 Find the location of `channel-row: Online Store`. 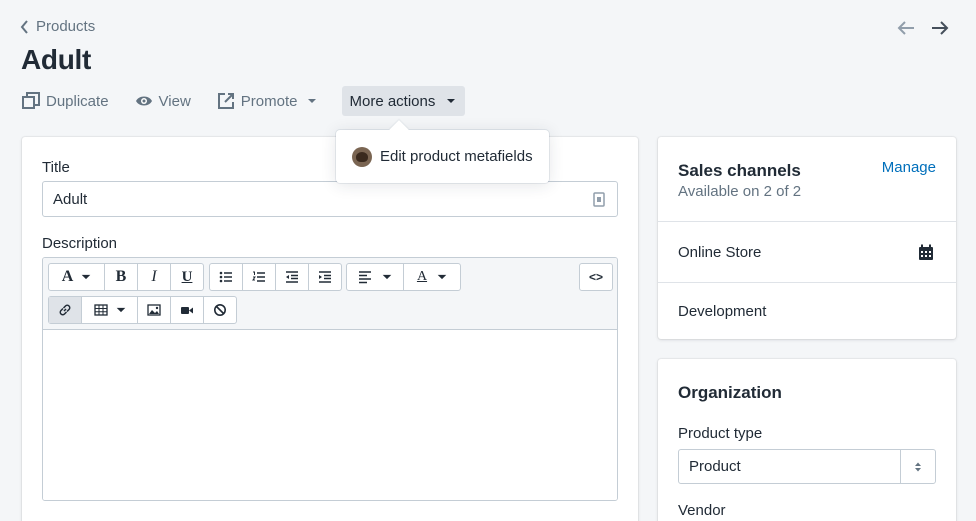

channel-row: Online Store is located at coordinates (807, 251).